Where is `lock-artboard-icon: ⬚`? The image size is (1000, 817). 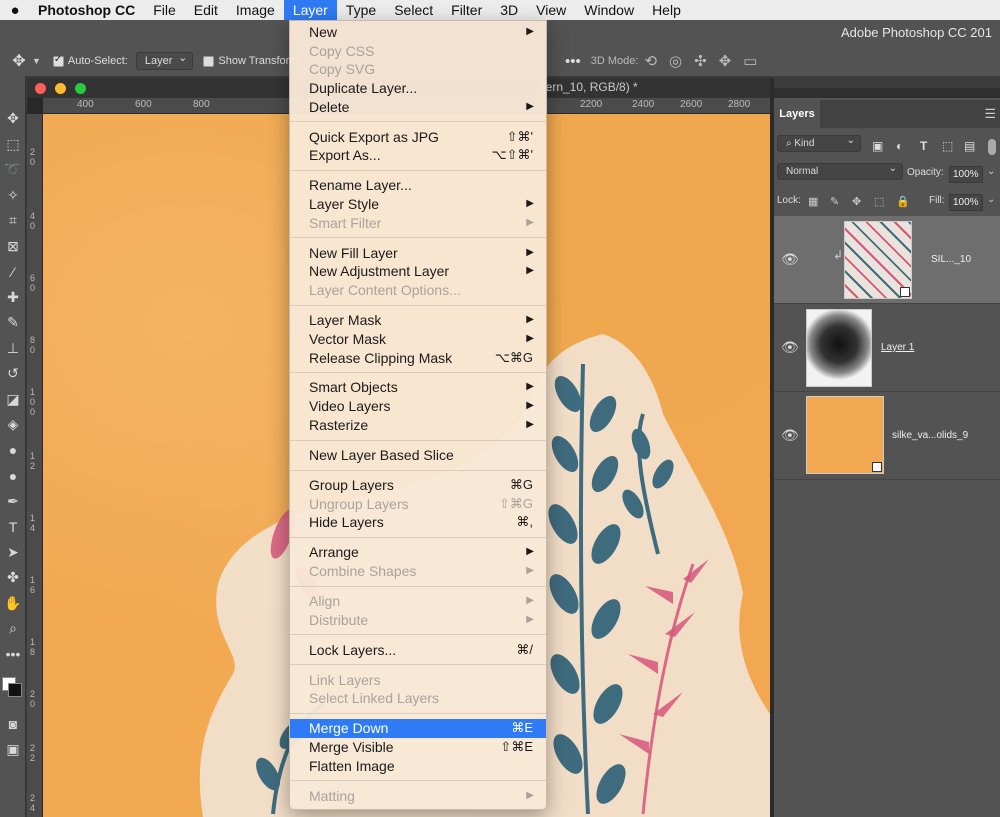 lock-artboard-icon: ⬚ is located at coordinates (879, 201).